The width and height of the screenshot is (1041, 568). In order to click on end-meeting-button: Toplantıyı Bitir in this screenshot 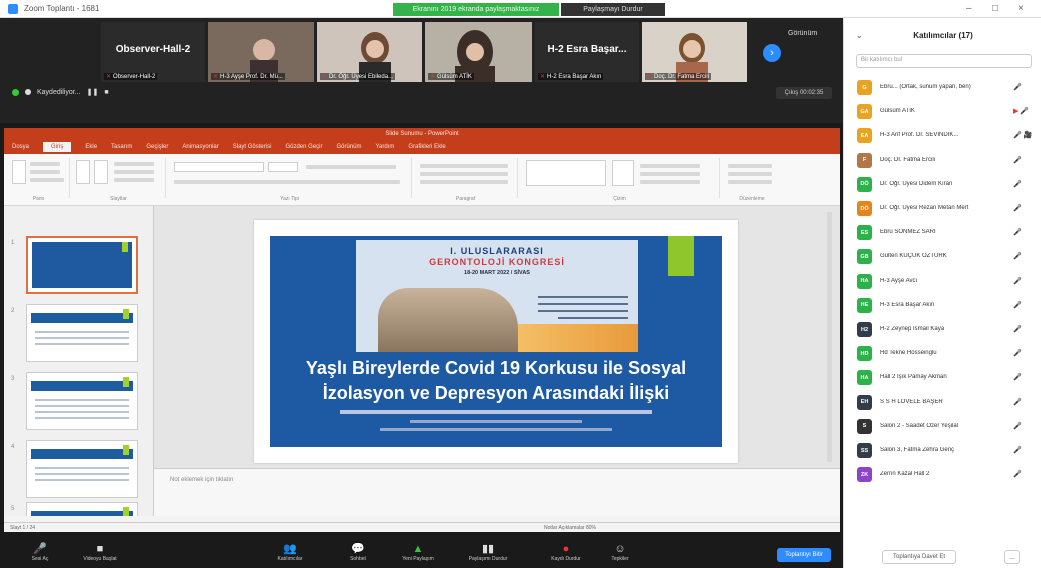, I will do `click(804, 555)`.